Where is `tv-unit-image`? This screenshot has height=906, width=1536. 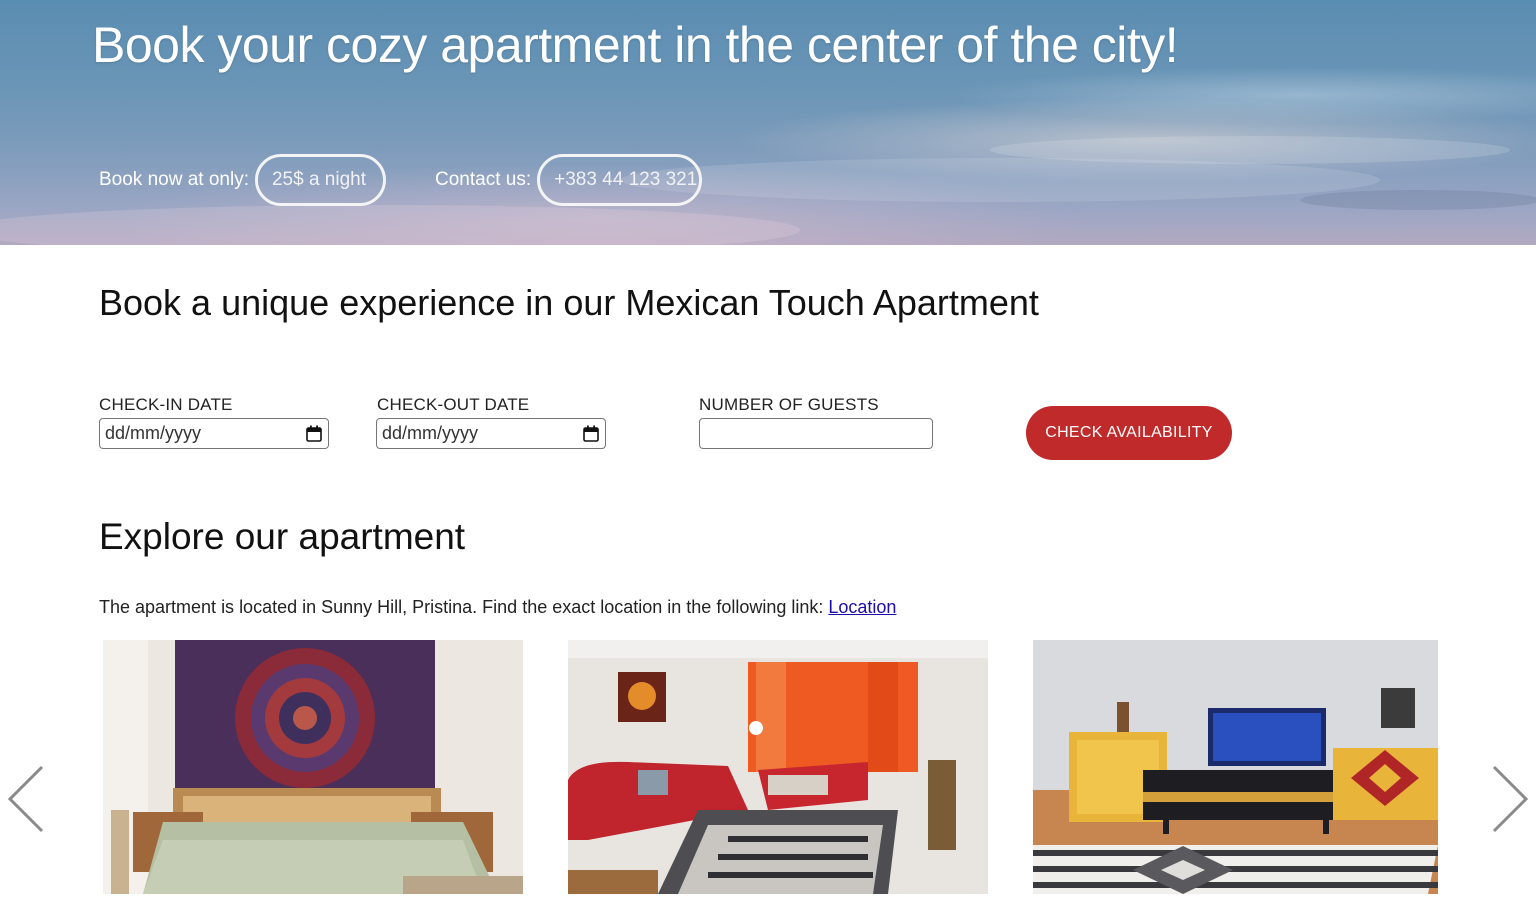 tv-unit-image is located at coordinates (1235, 767).